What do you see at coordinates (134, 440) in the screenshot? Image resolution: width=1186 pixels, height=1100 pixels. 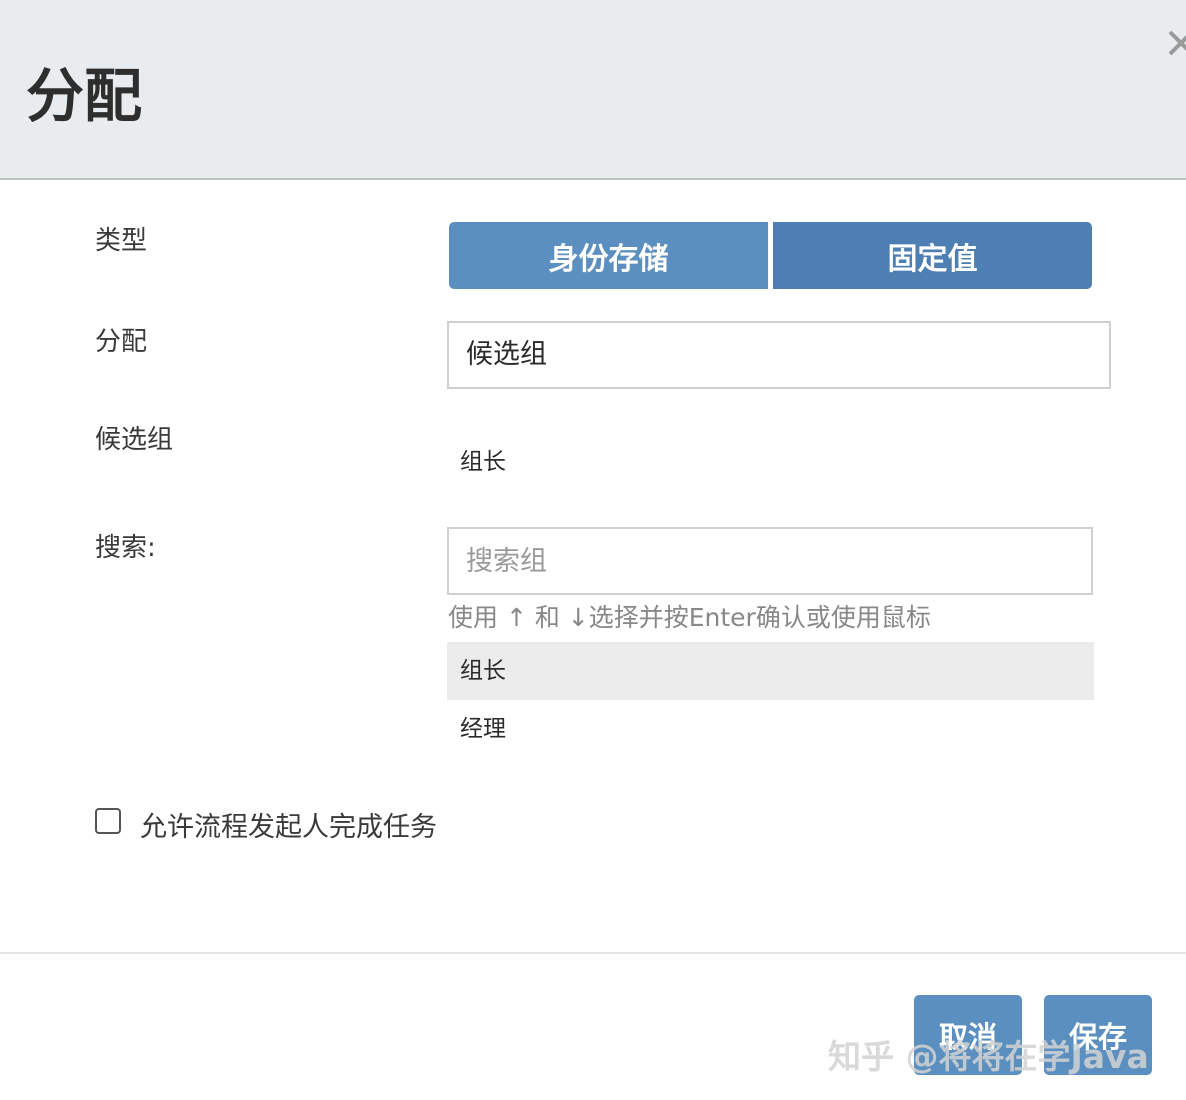 I see `candidate-group-label: 候选组` at bounding box center [134, 440].